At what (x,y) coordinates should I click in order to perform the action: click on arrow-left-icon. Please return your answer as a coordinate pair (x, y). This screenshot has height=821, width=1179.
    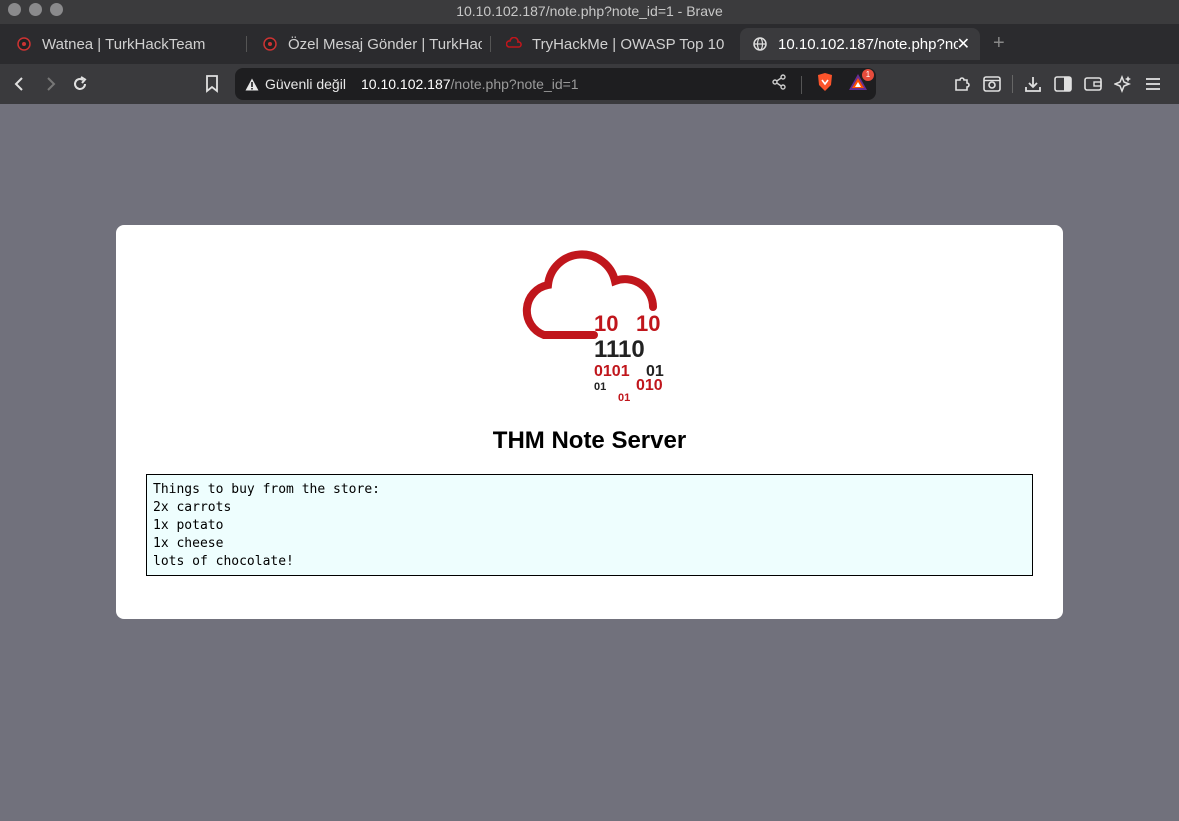
    Looking at the image, I should click on (18, 84).